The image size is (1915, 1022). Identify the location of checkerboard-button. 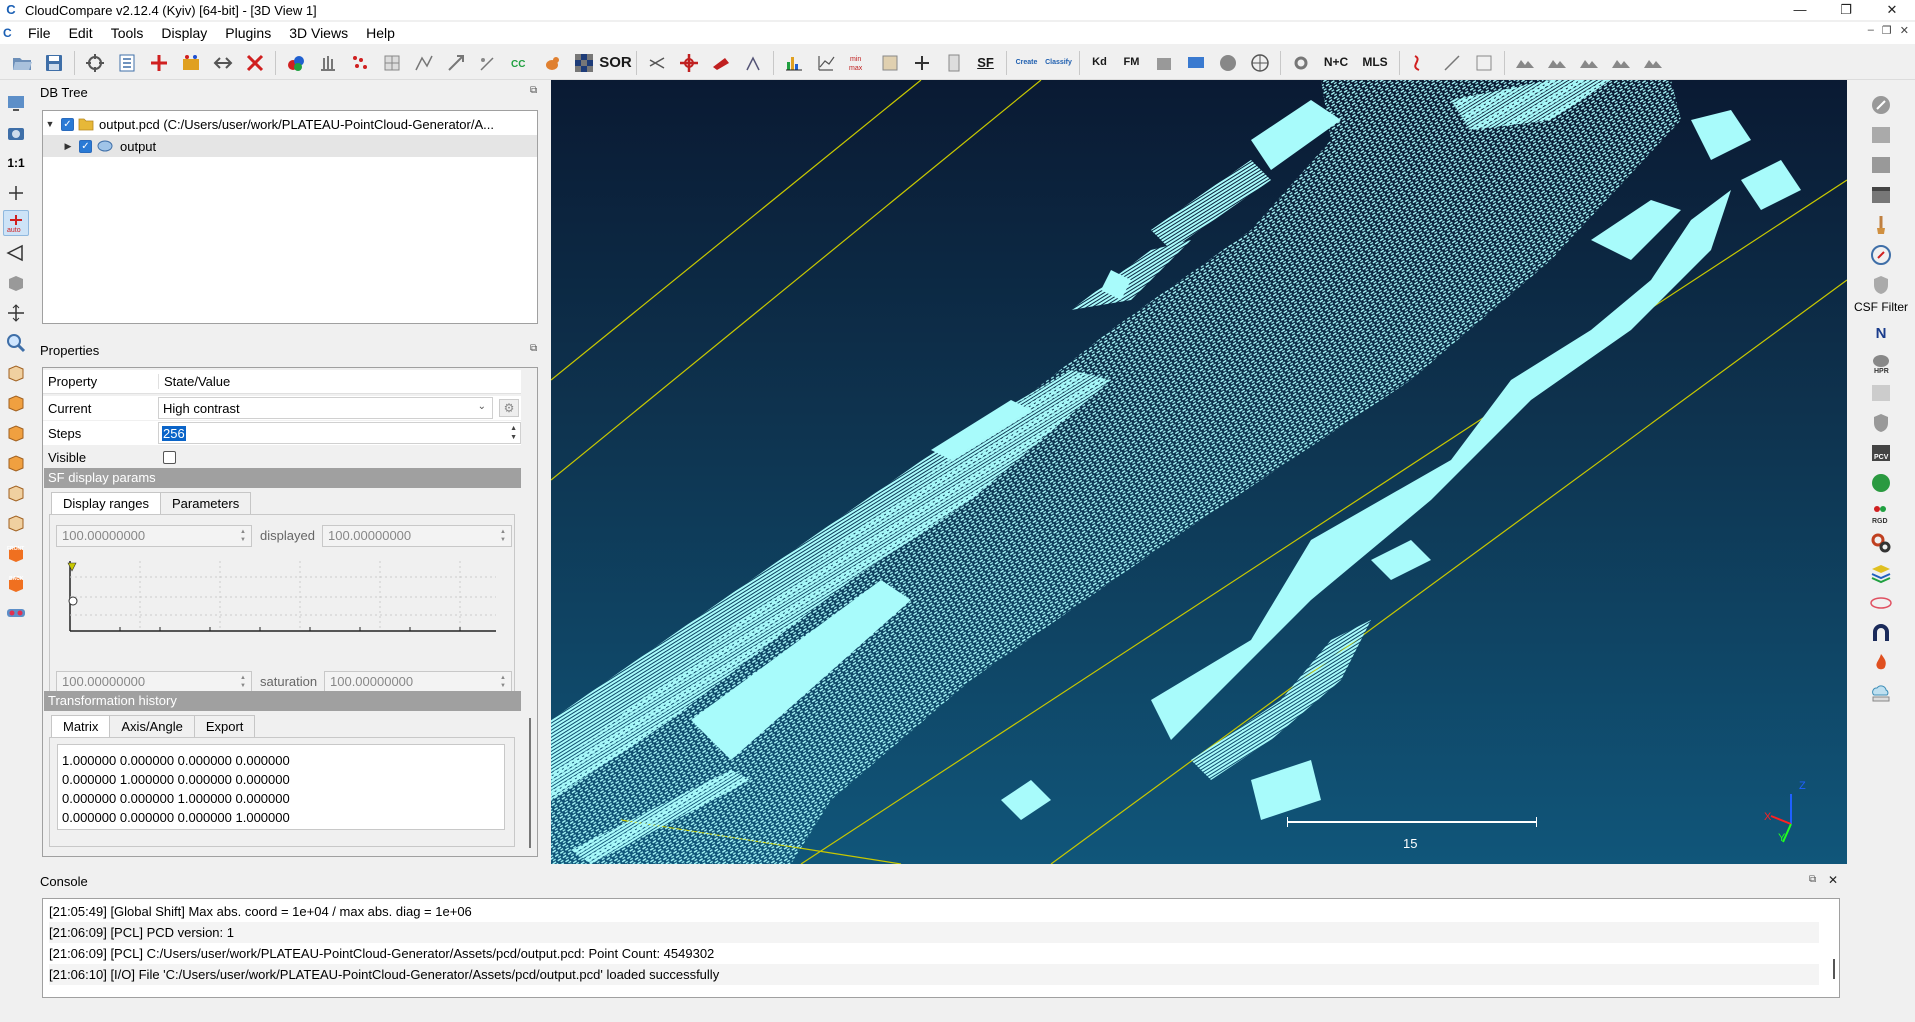
(583, 62).